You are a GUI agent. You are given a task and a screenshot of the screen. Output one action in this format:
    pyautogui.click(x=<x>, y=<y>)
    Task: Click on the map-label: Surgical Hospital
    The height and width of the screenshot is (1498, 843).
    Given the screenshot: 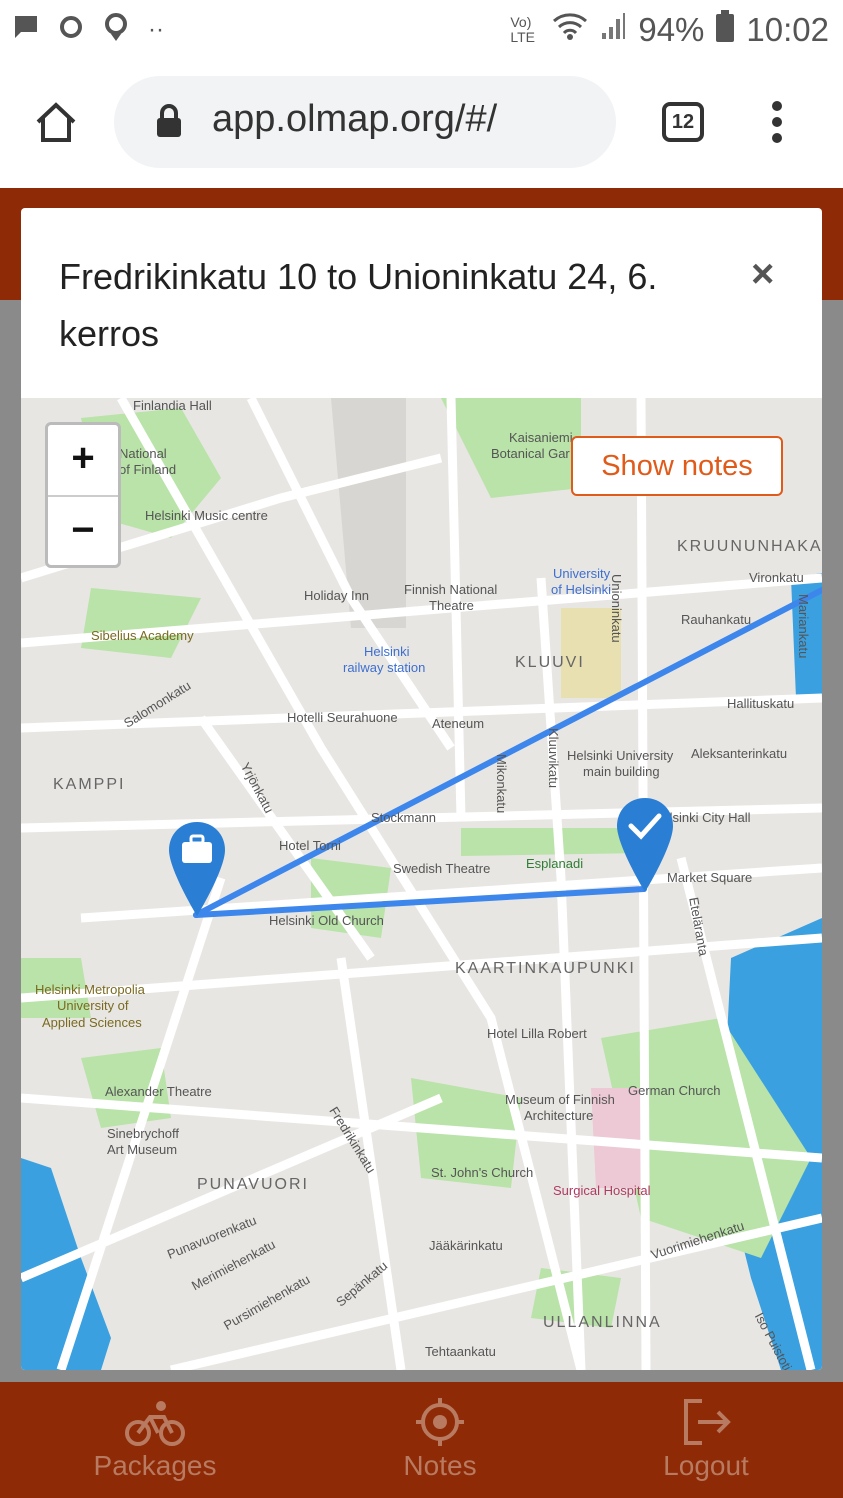 What is the action you would take?
    pyautogui.click(x=602, y=1190)
    